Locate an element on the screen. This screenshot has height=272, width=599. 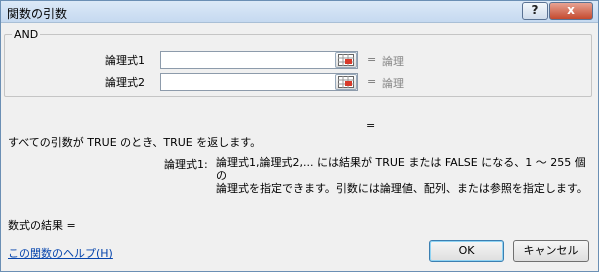
formula-result-label: 数式の結果 = is located at coordinates (42, 225).